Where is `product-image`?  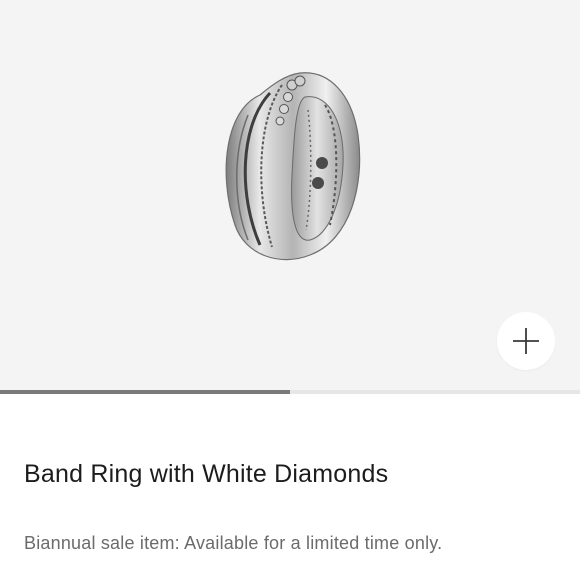
product-image is located at coordinates (290, 165).